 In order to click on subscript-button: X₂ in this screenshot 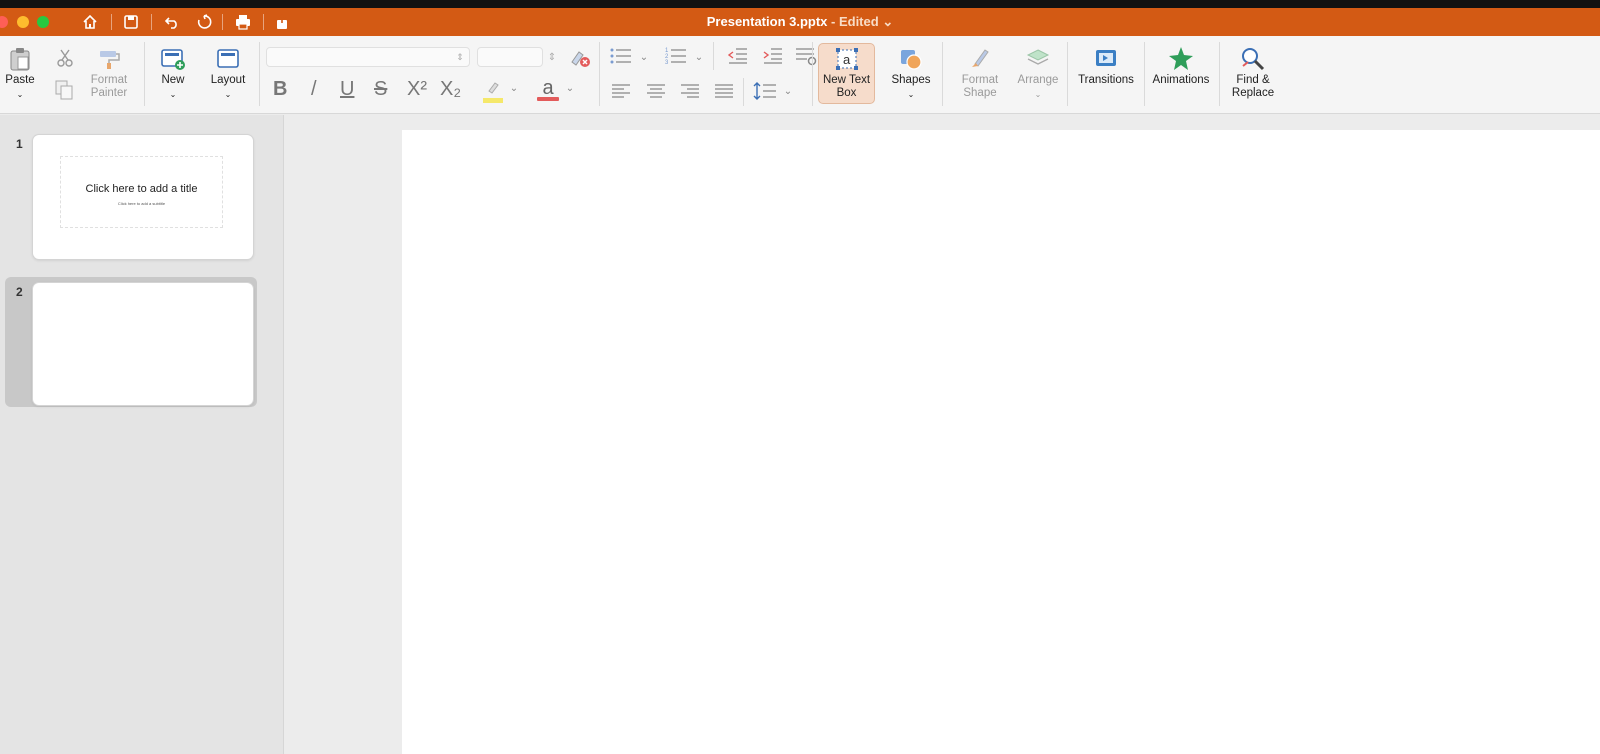, I will do `click(450, 89)`.